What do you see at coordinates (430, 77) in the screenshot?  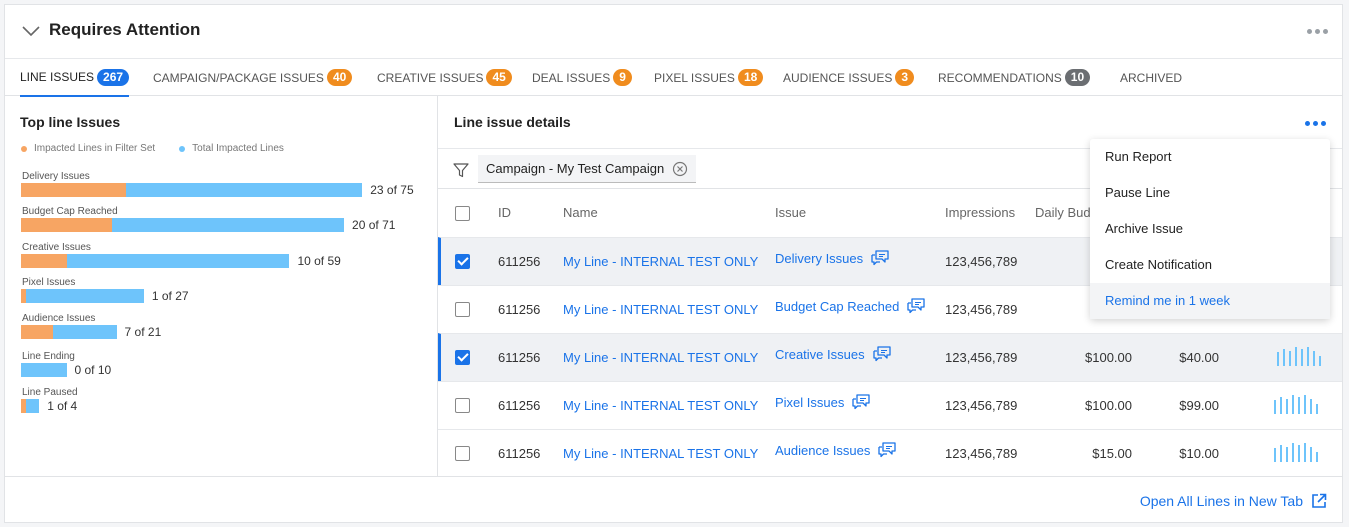 I see `tab-label: CREATIVE ISSUES` at bounding box center [430, 77].